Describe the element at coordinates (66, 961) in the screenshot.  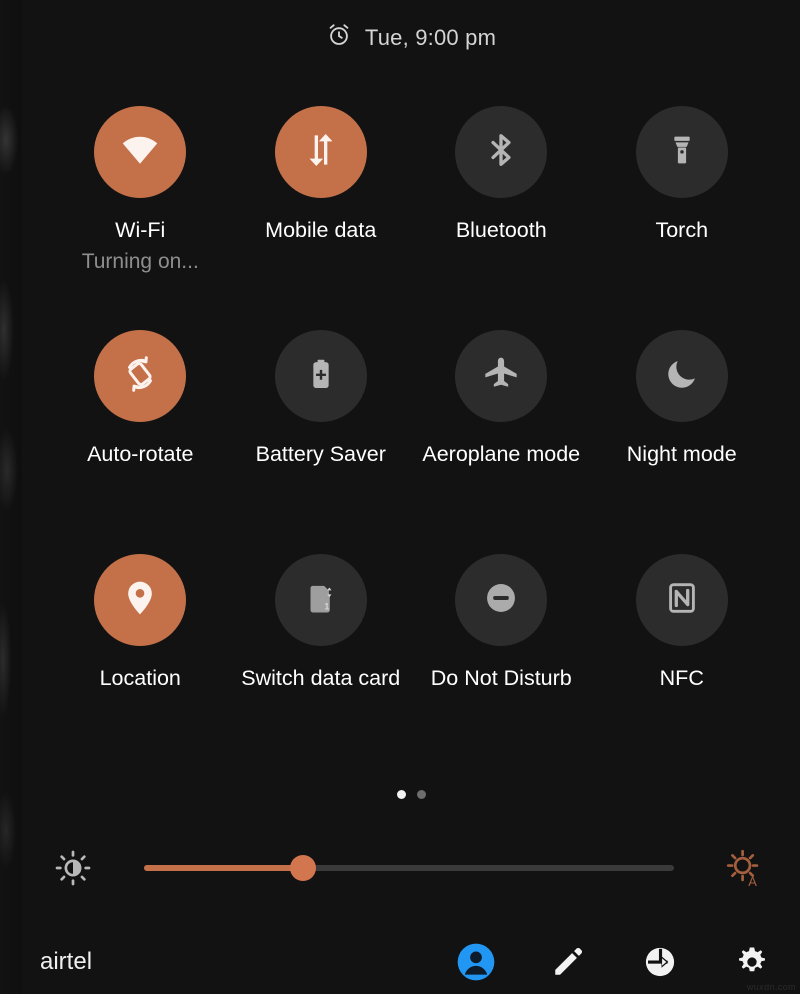
I see `carrier-label: airtel` at that location.